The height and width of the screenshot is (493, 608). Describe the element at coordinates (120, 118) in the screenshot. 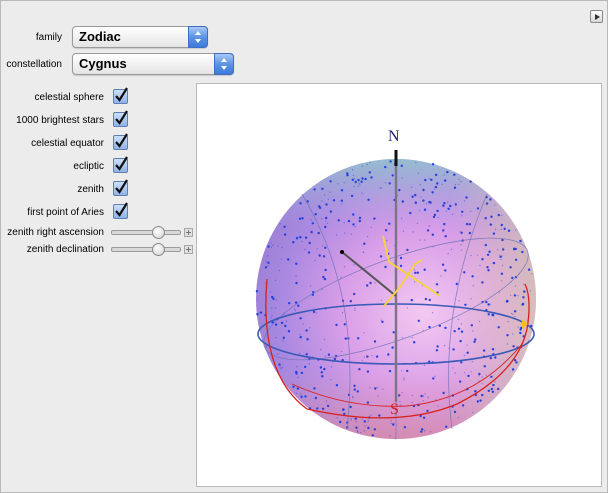

I see `checkbox-1000-brightest-stars` at that location.